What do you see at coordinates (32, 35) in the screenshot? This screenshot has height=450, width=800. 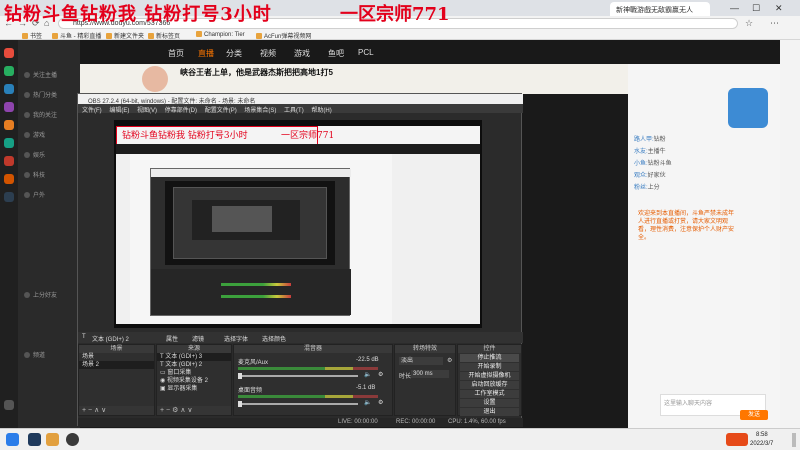 I see `bookmark-item: 书签` at bounding box center [32, 35].